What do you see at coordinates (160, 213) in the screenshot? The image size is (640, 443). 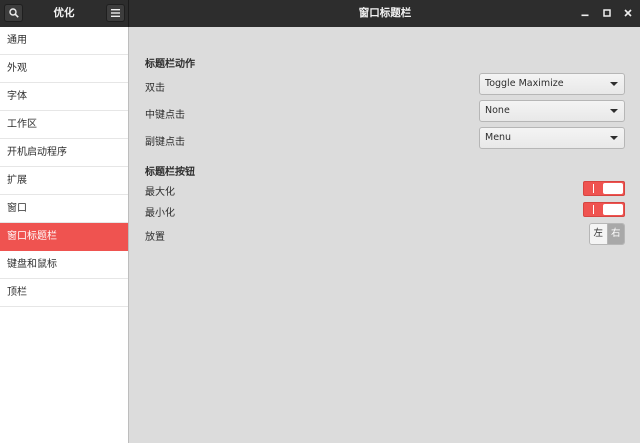 I see `minimize-label: 最小化` at bounding box center [160, 213].